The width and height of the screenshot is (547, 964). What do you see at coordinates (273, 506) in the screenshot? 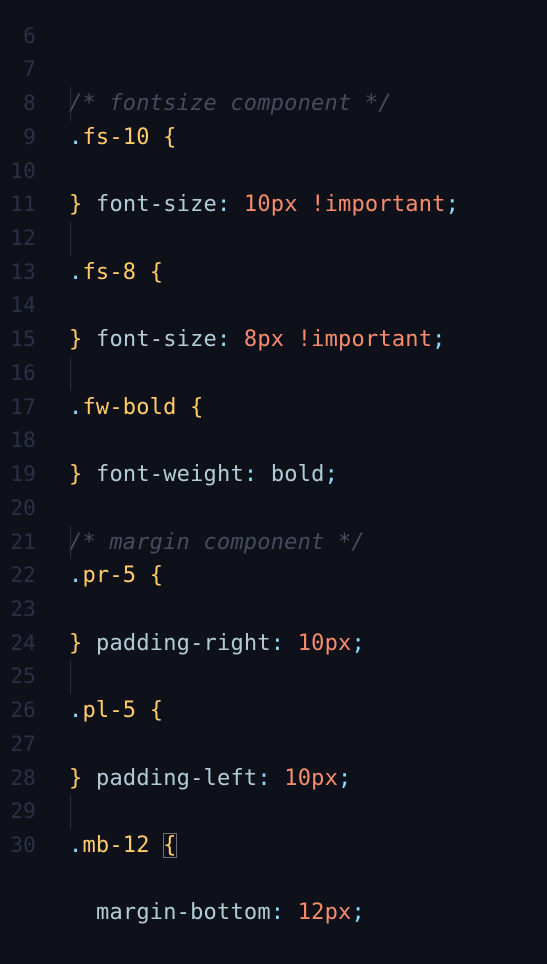
I see `code-line-20: 20 /* margin component */` at bounding box center [273, 506].